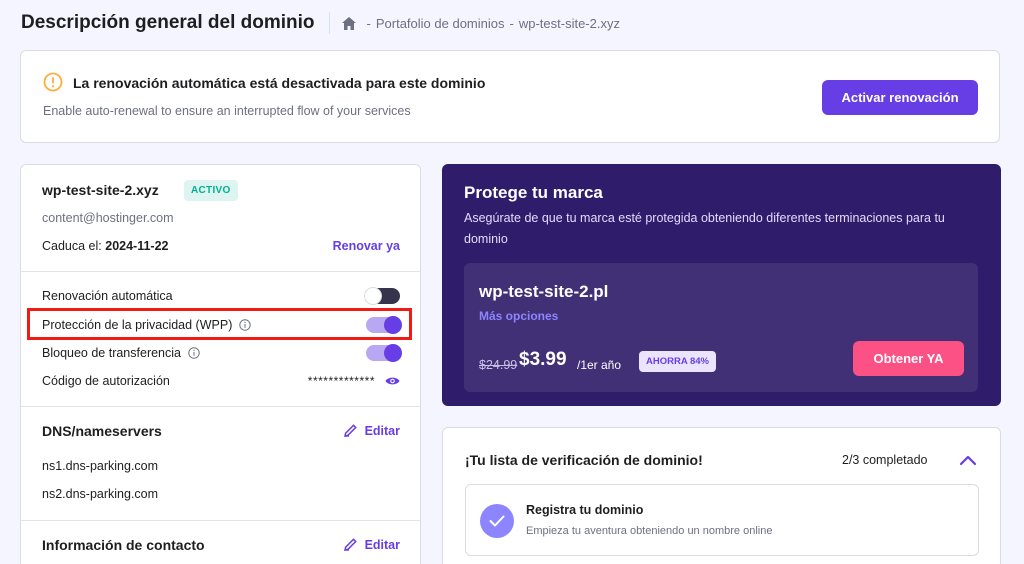 The width and height of the screenshot is (1024, 564). I want to click on auto-renewal-toggle, so click(382, 296).